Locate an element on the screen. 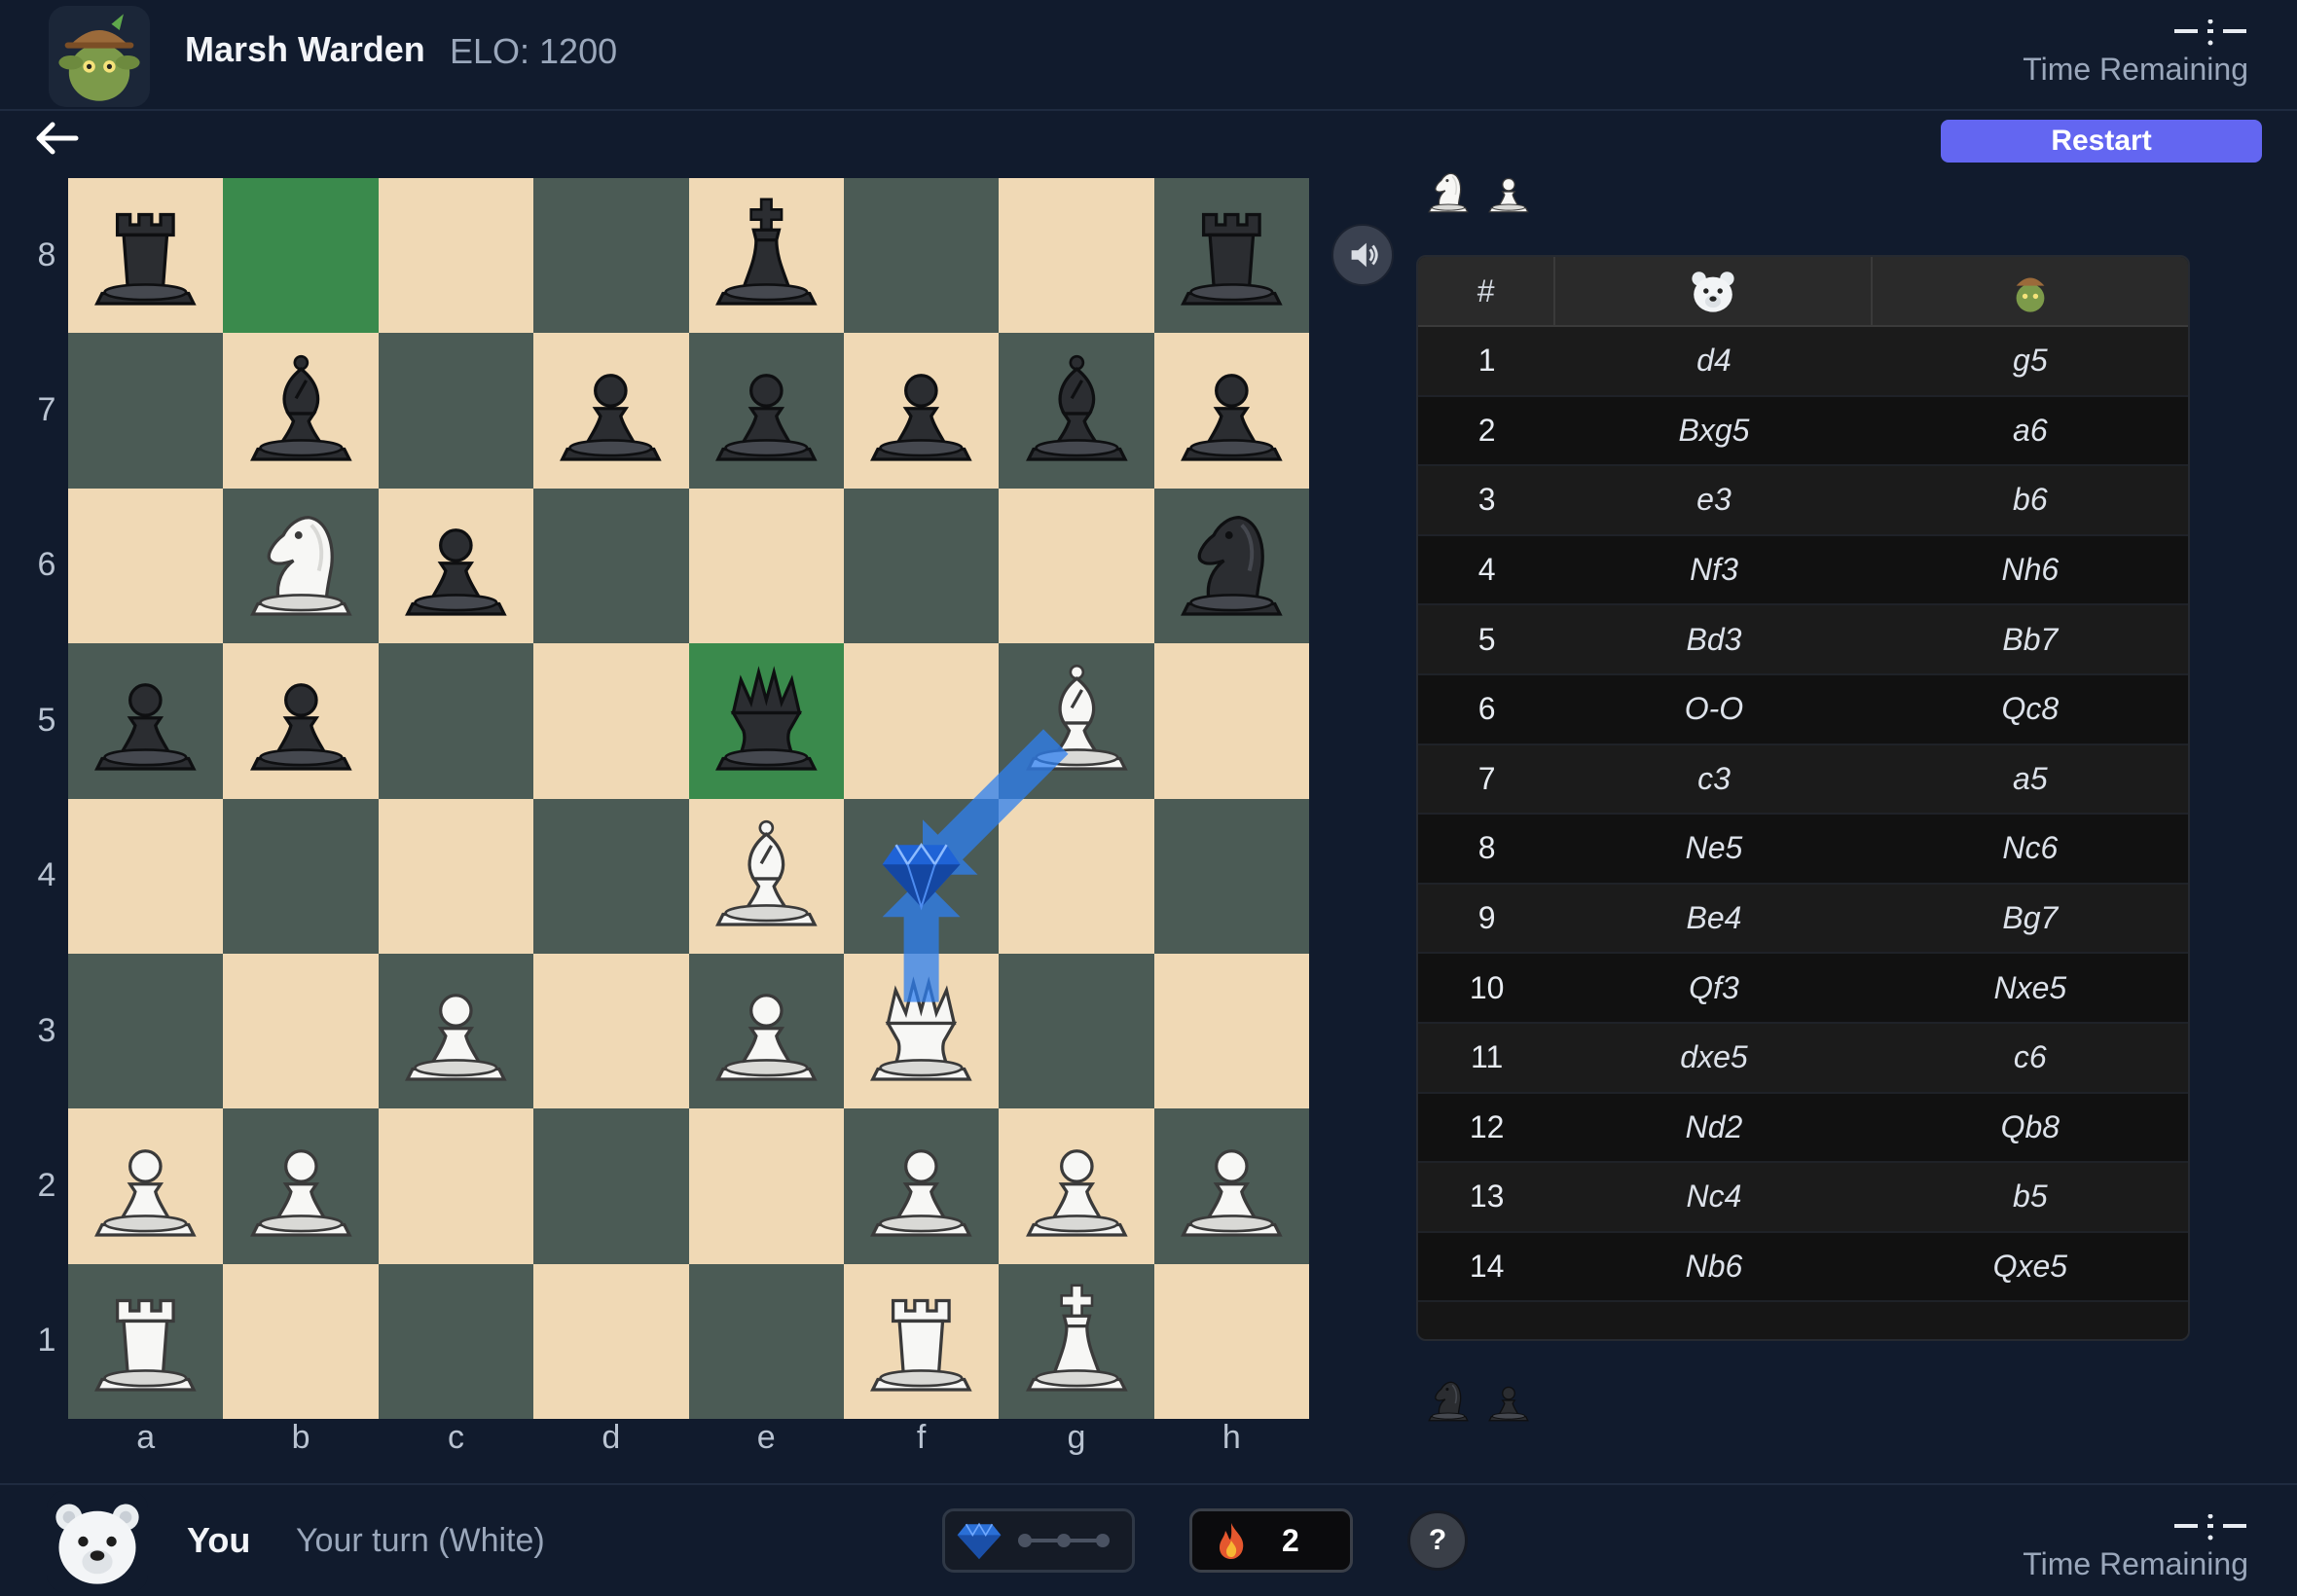 Image resolution: width=2297 pixels, height=1596 pixels. move-row: 11 dxe5 c6 is located at coordinates (1803, 1058).